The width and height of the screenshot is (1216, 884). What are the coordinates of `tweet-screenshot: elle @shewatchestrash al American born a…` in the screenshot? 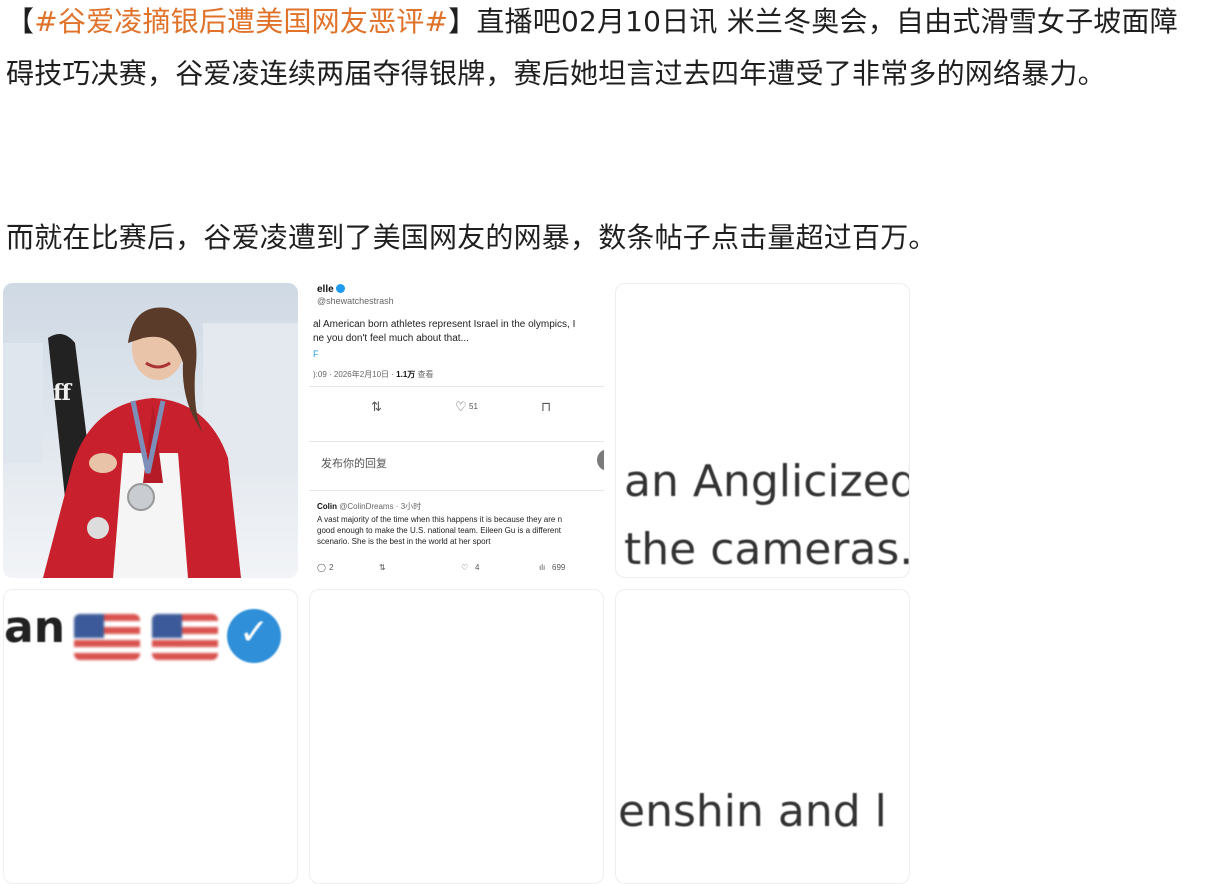 It's located at (456, 430).